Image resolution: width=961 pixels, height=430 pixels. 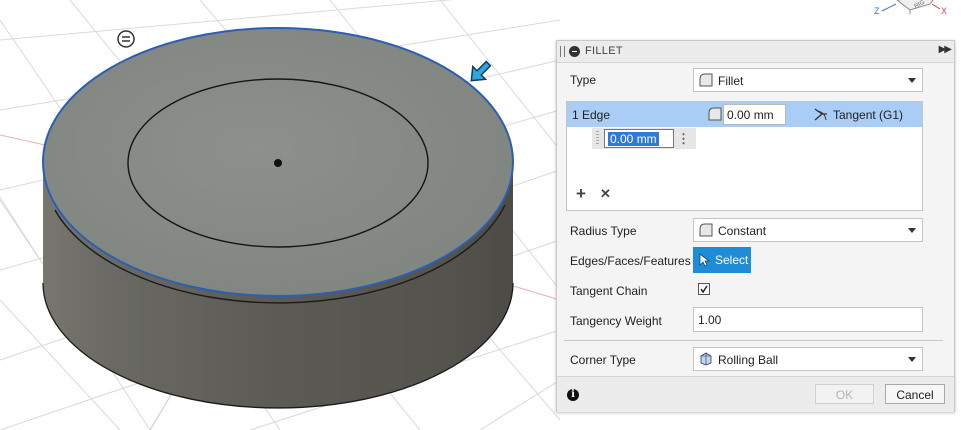 What do you see at coordinates (808, 319) in the screenshot?
I see `tangency-weight-input: 1.00` at bounding box center [808, 319].